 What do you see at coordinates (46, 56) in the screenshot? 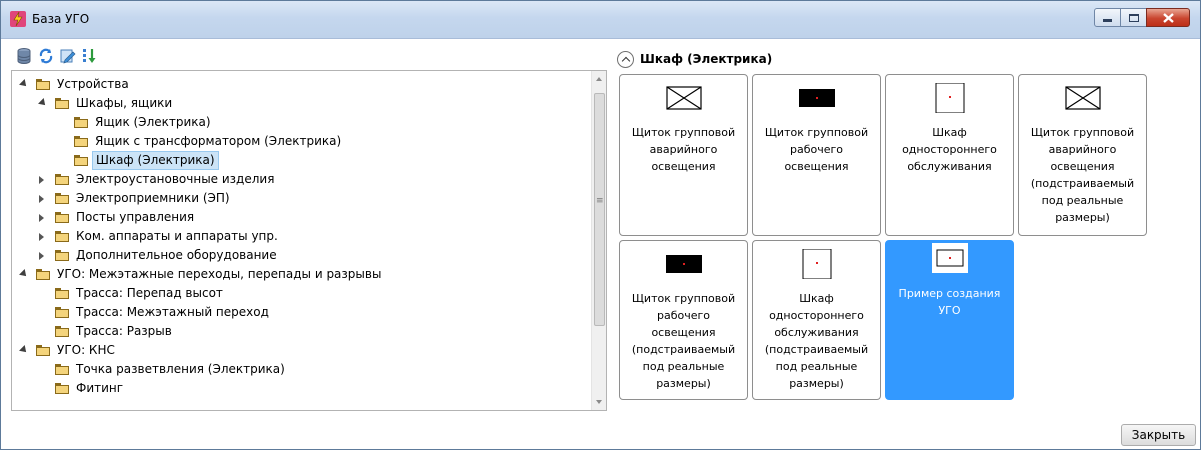
I see `refresh-icon` at bounding box center [46, 56].